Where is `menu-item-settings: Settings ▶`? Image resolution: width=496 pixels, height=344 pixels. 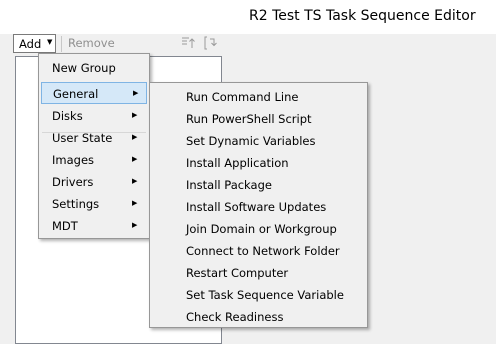
menu-item-settings: Settings ▶ is located at coordinates (94, 204).